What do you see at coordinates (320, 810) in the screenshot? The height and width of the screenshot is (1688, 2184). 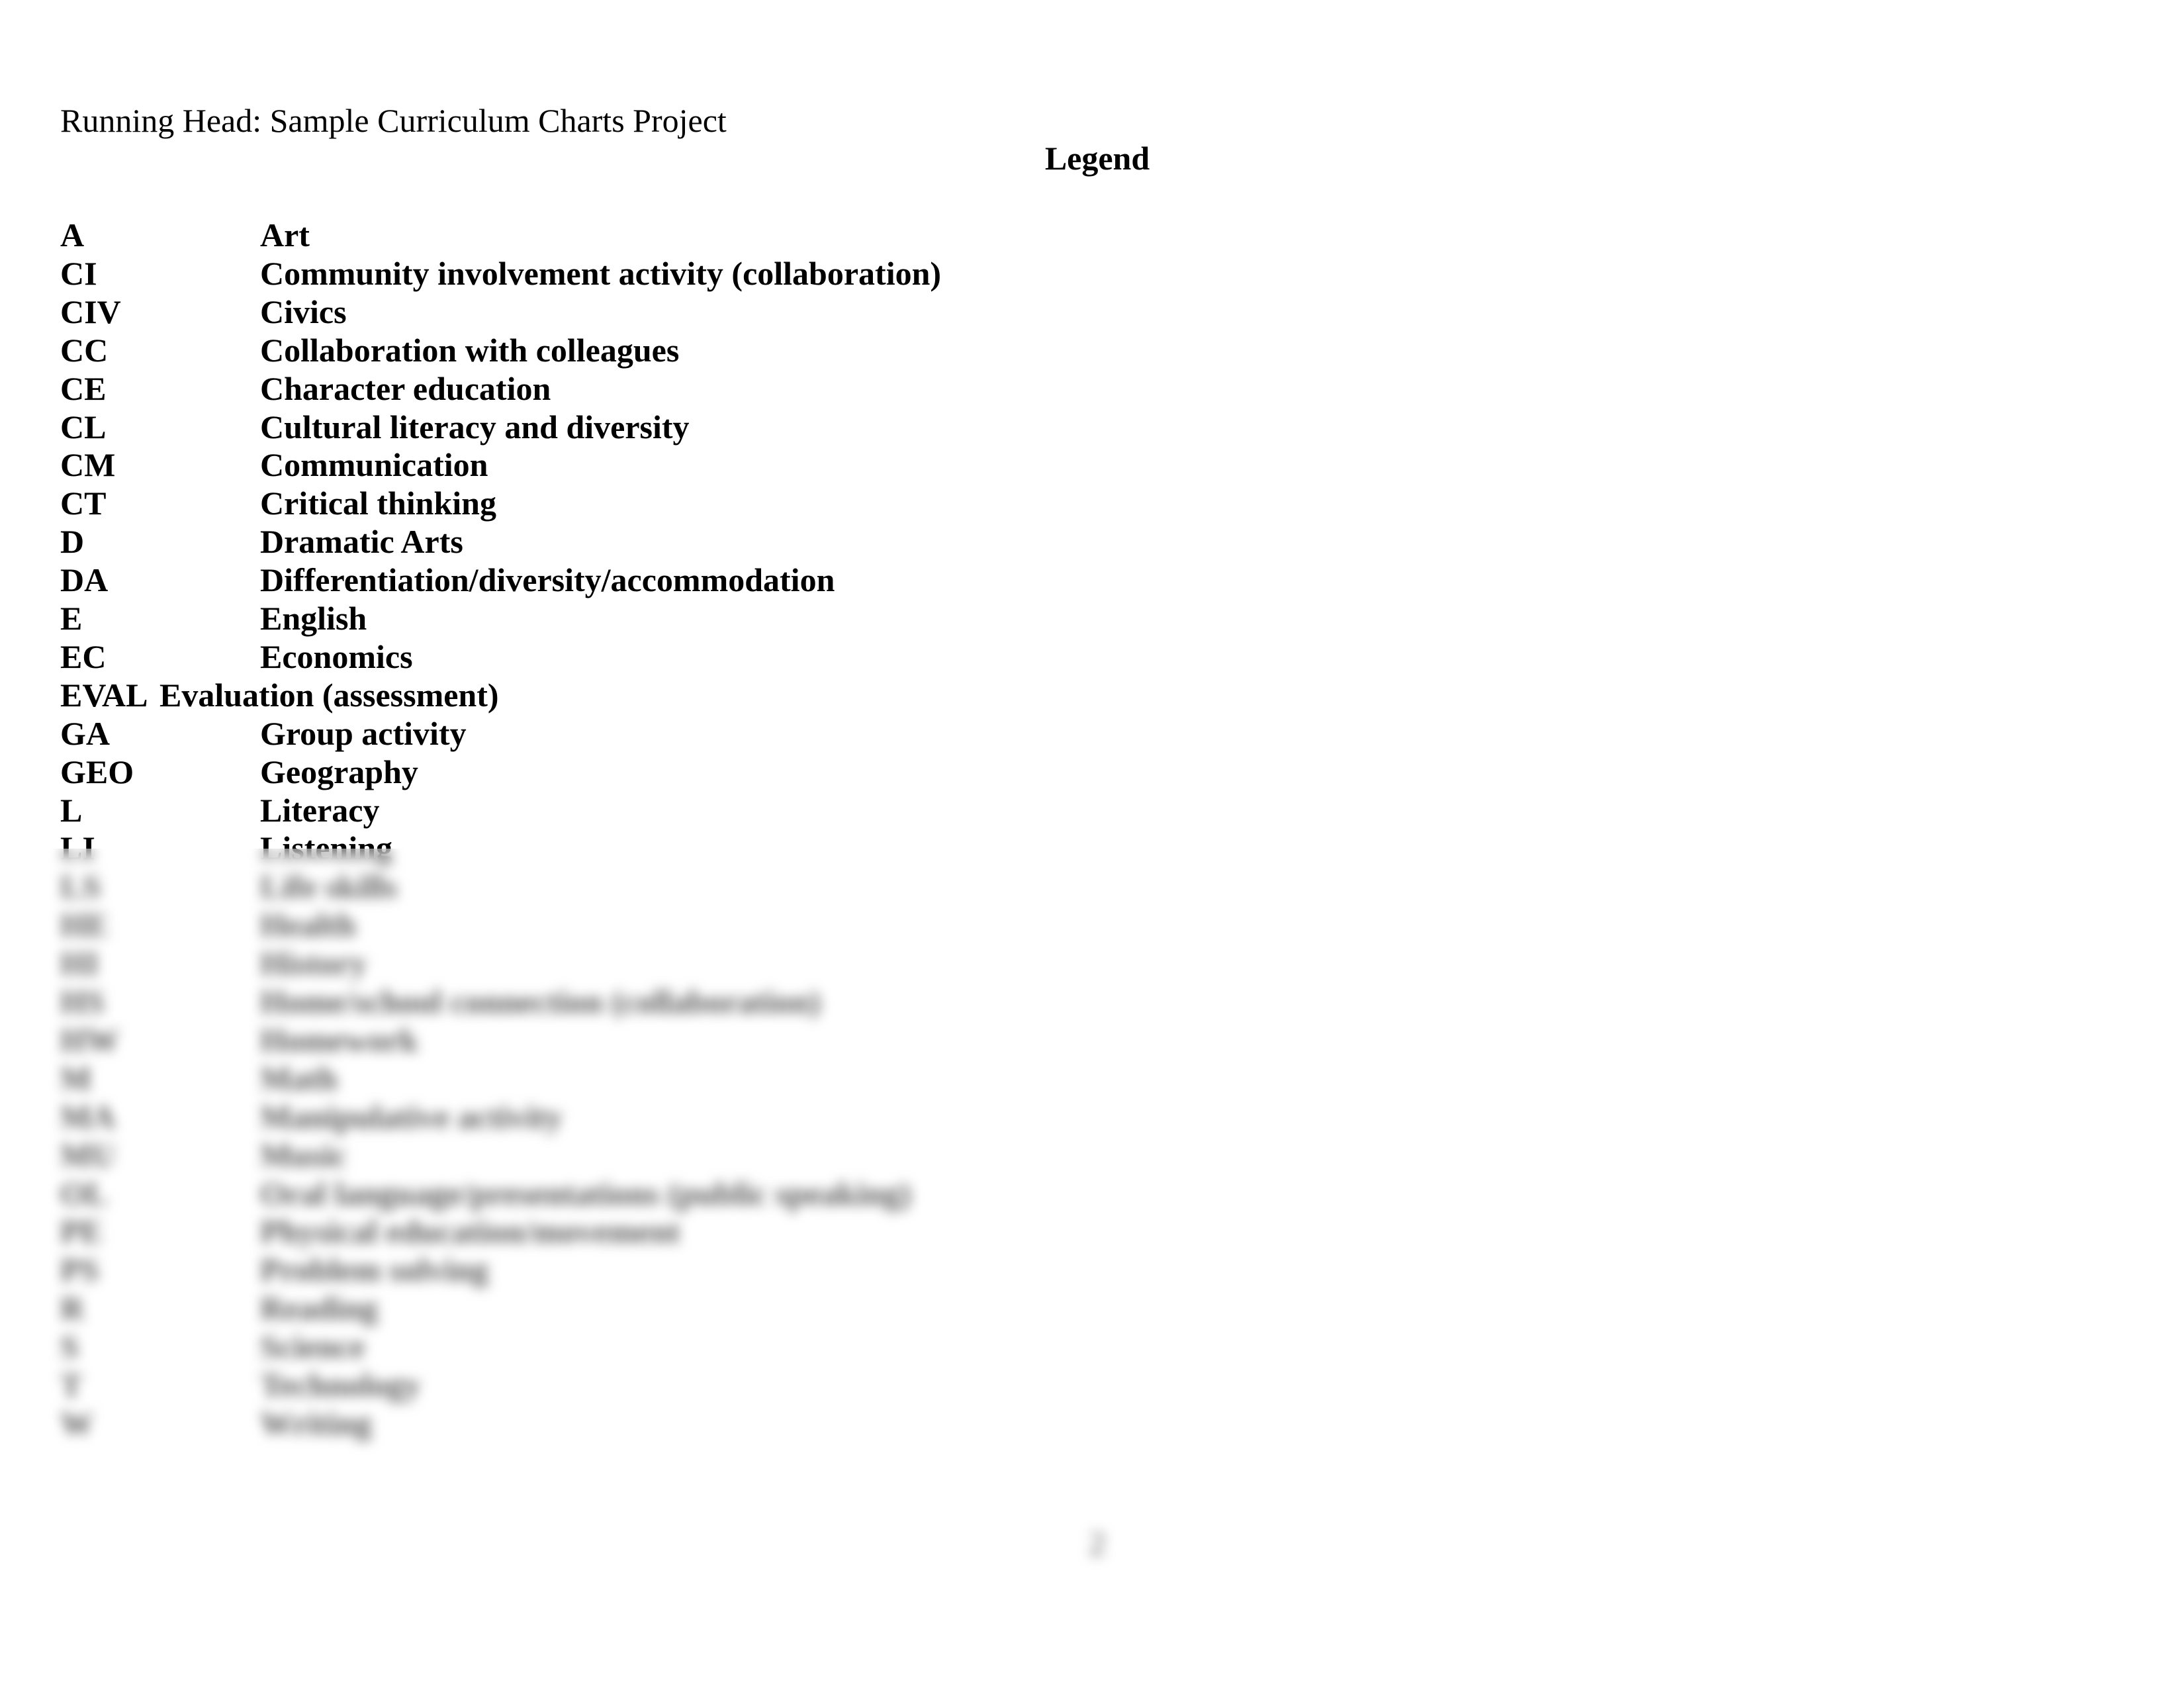 I see `legend-term: Literacy` at bounding box center [320, 810].